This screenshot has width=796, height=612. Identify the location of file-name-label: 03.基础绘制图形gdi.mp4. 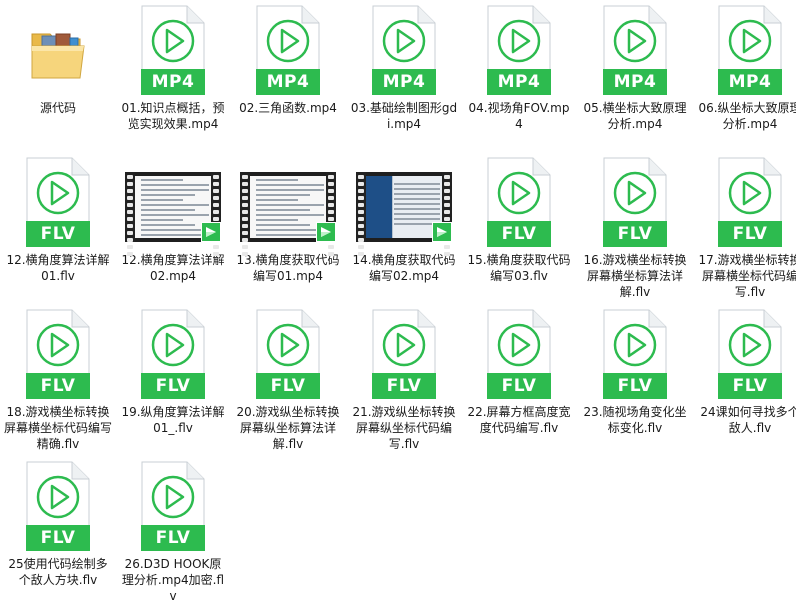
(404, 116).